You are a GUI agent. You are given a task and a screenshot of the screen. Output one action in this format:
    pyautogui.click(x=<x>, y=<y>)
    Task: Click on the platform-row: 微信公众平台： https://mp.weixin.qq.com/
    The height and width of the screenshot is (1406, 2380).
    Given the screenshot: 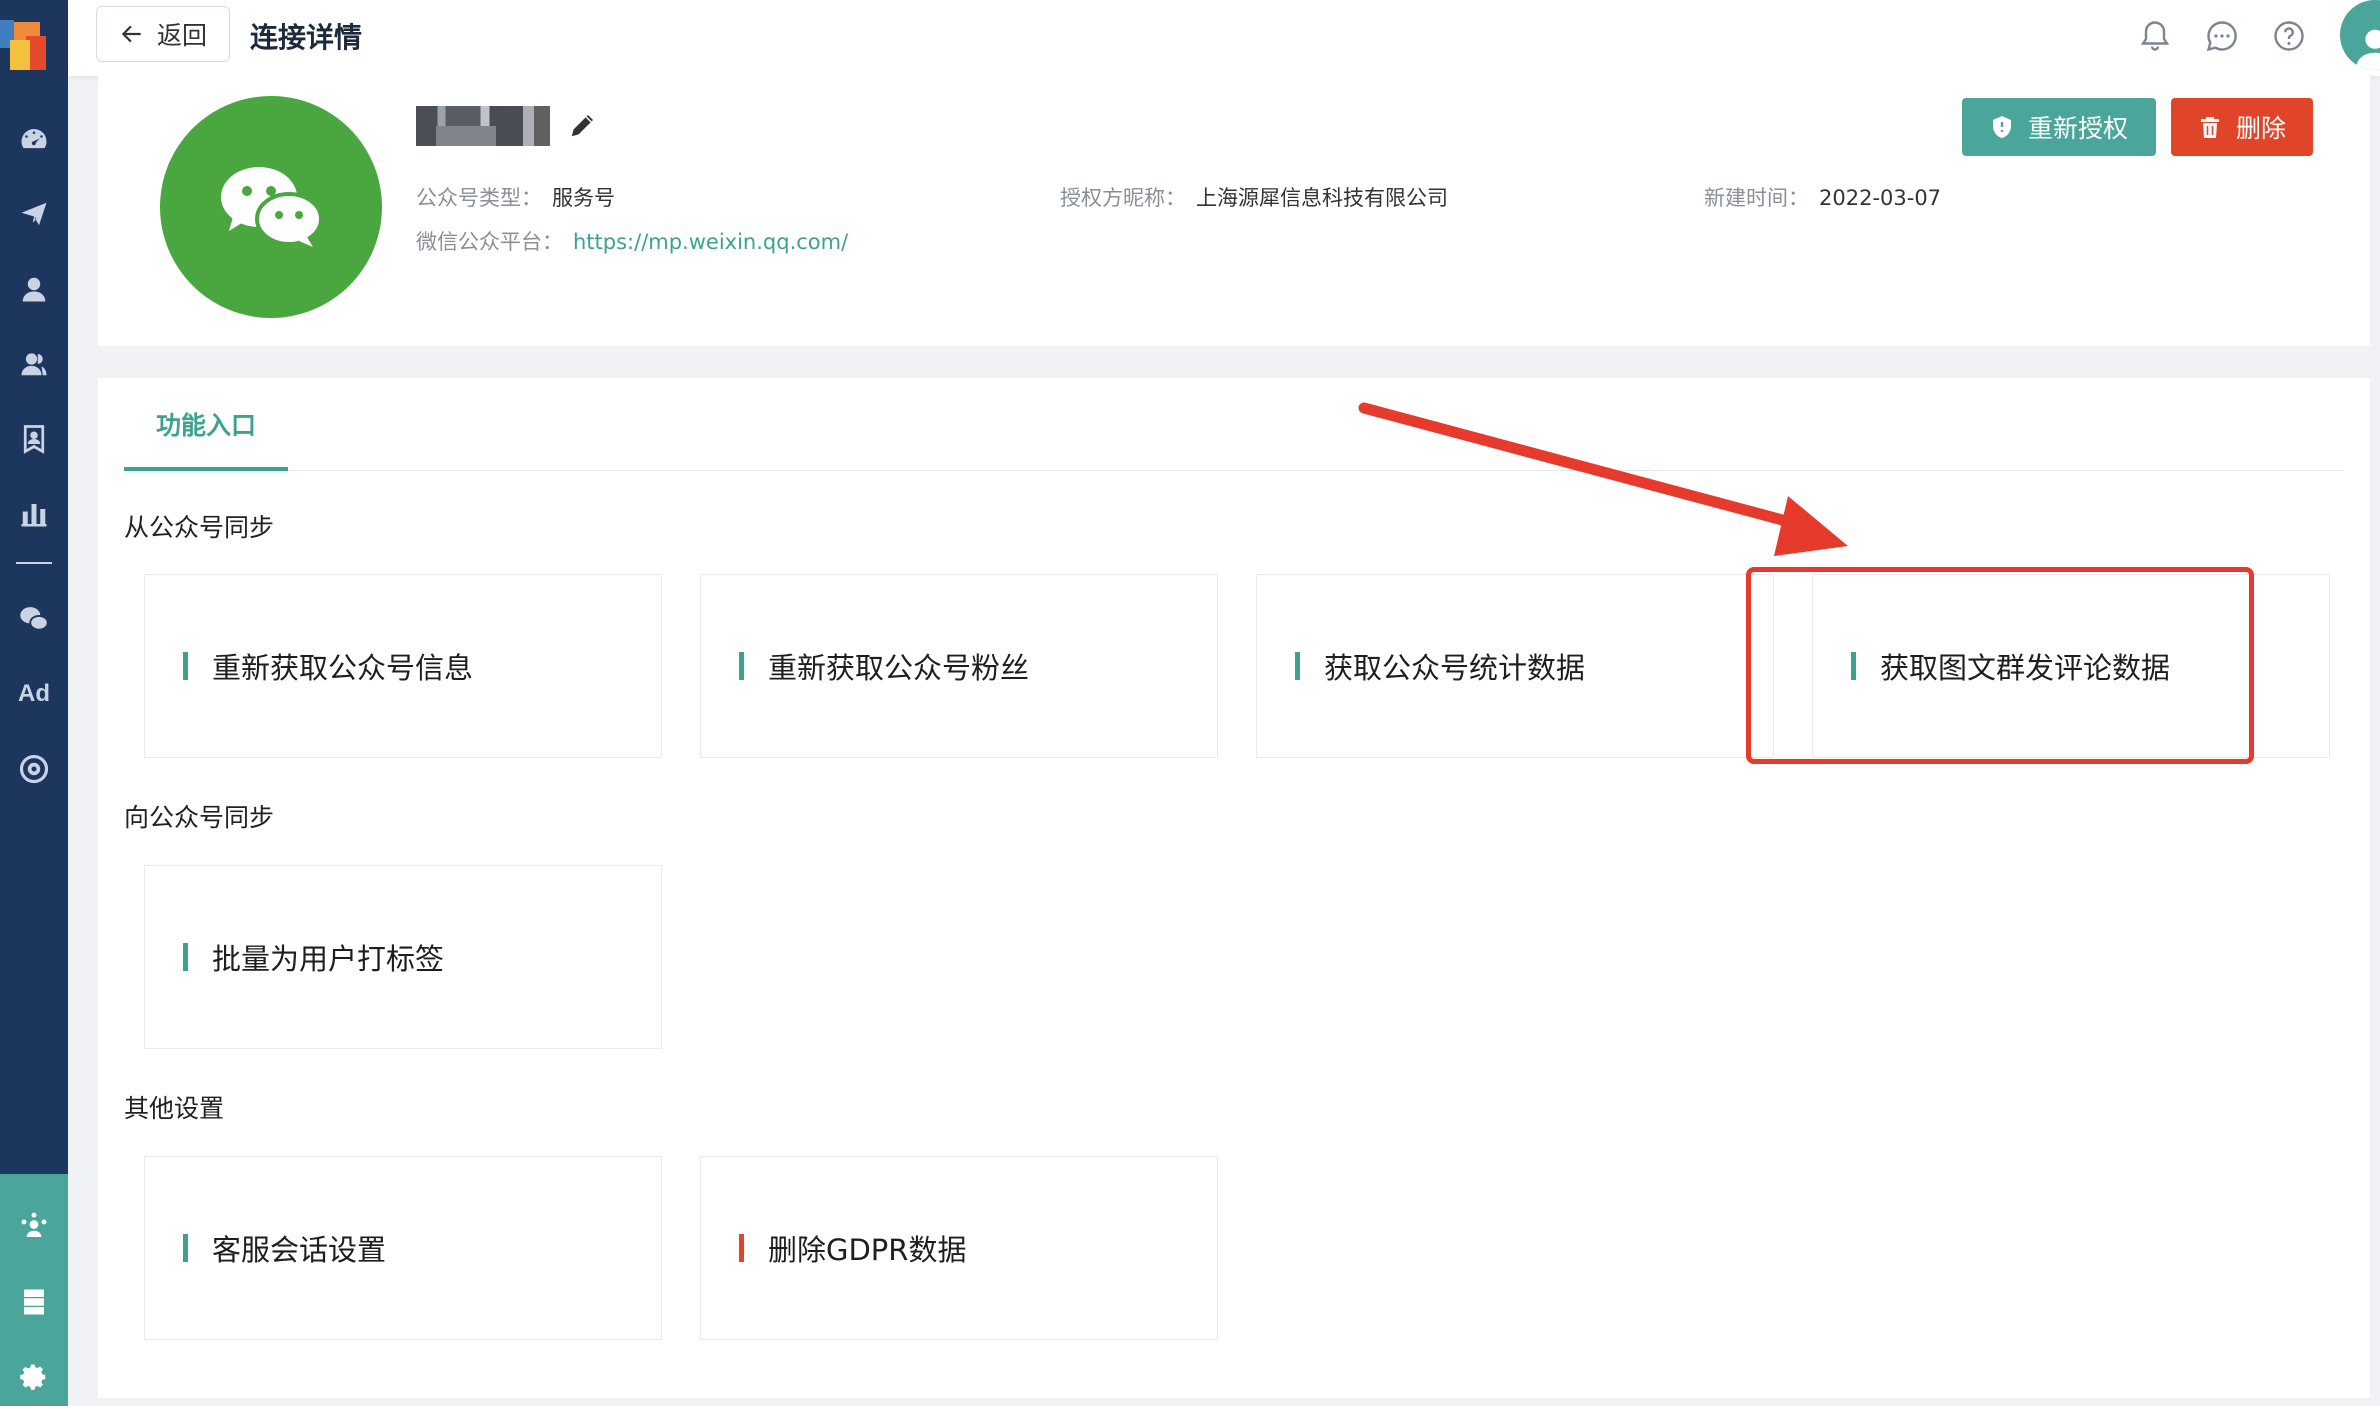 What is the action you would take?
    pyautogui.click(x=632, y=241)
    